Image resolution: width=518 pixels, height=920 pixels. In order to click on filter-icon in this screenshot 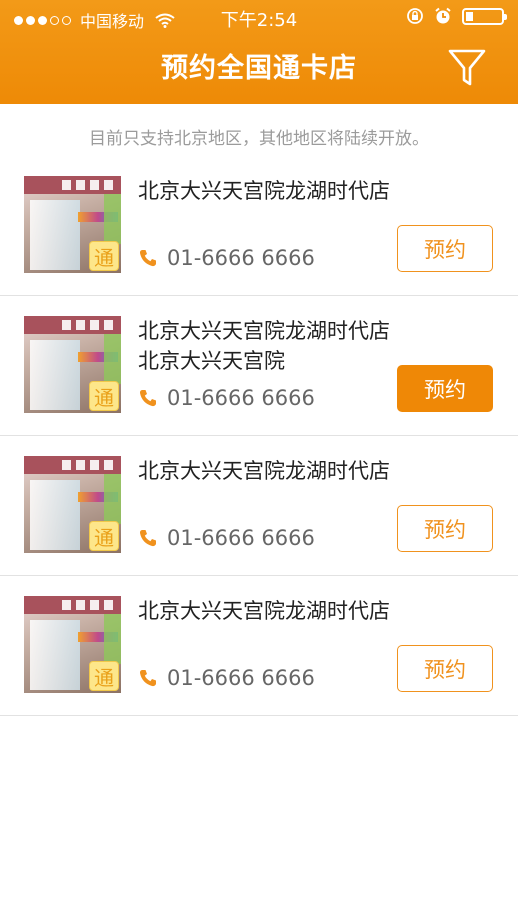, I will do `click(467, 67)`.